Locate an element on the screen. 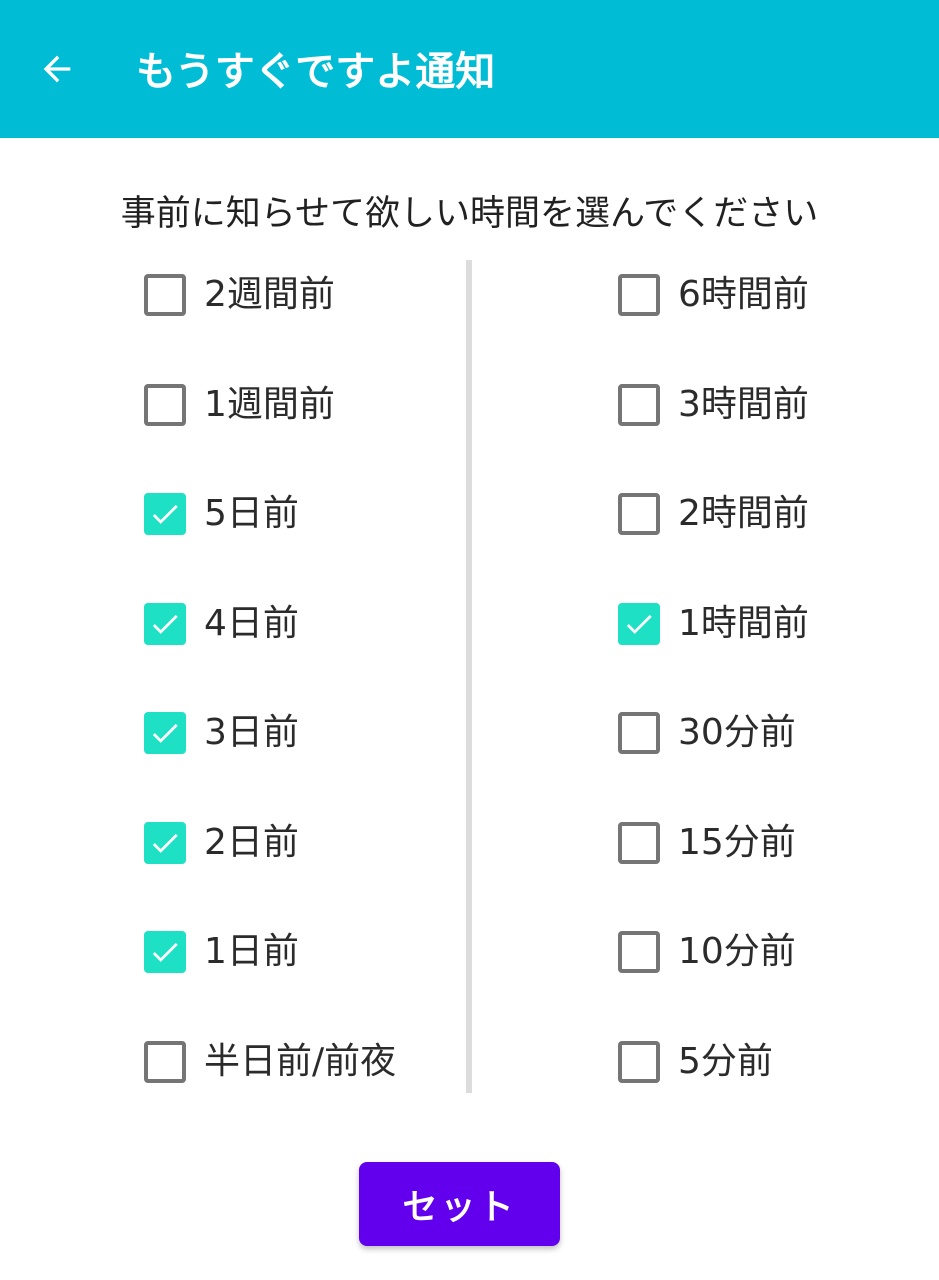  option-checkbox-row: 2時間前 is located at coordinates (713, 514).